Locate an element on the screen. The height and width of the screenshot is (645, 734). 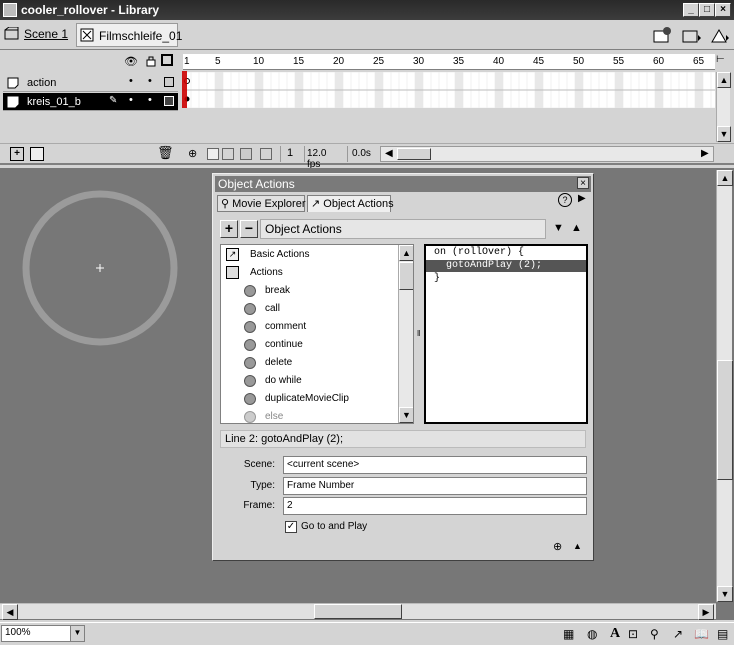
tab-movie-explorer: ⚲ Movie Explorer is located at coordinates (261, 203).